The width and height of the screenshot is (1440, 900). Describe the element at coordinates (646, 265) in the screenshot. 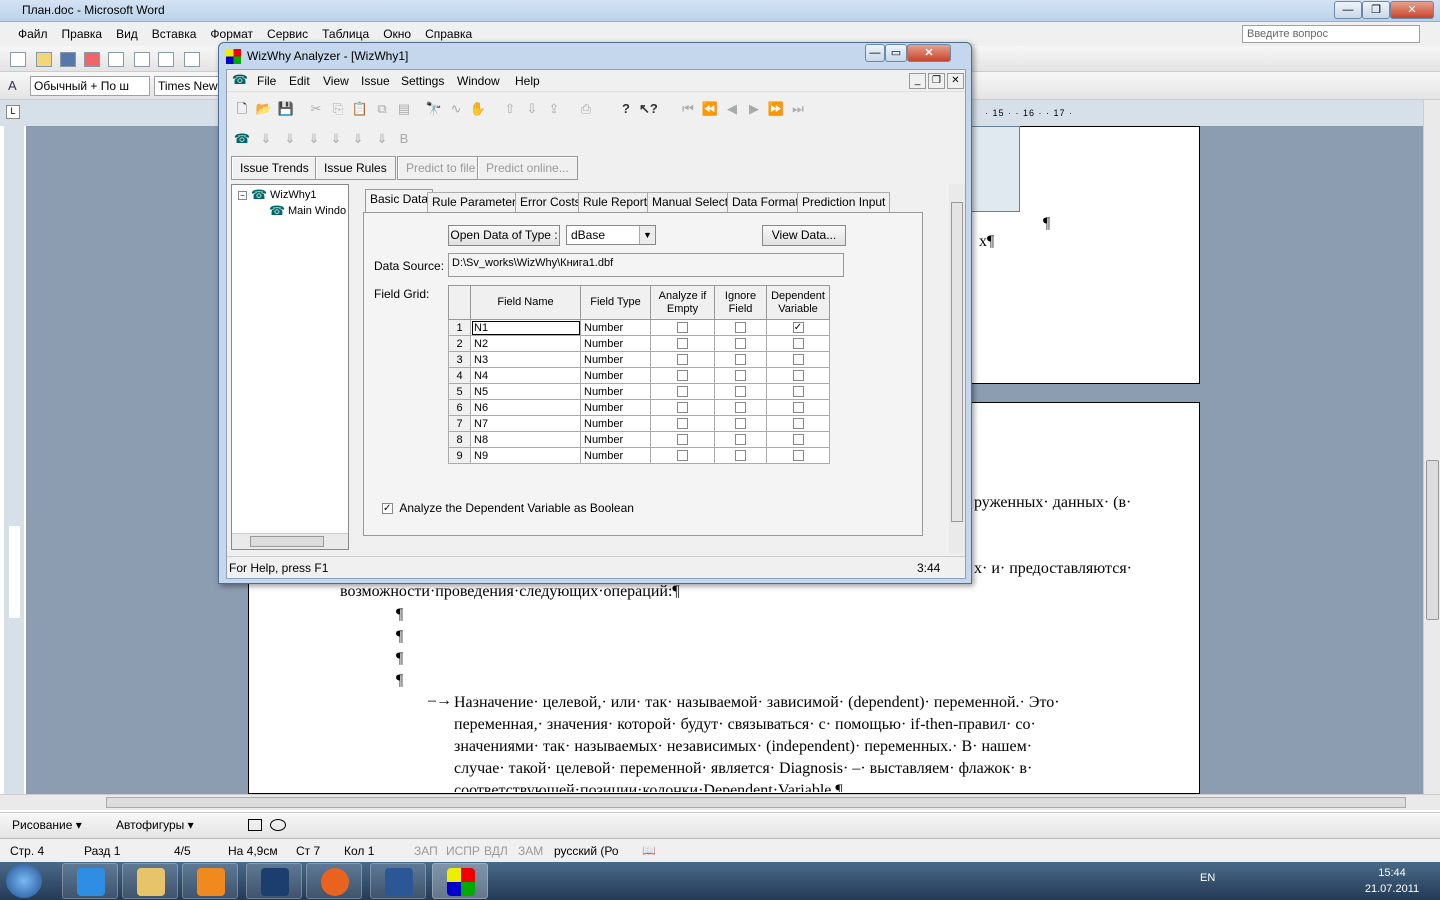

I see `data-source-field: D:\Sv_works\WizWhy\Книга1.dbf` at that location.